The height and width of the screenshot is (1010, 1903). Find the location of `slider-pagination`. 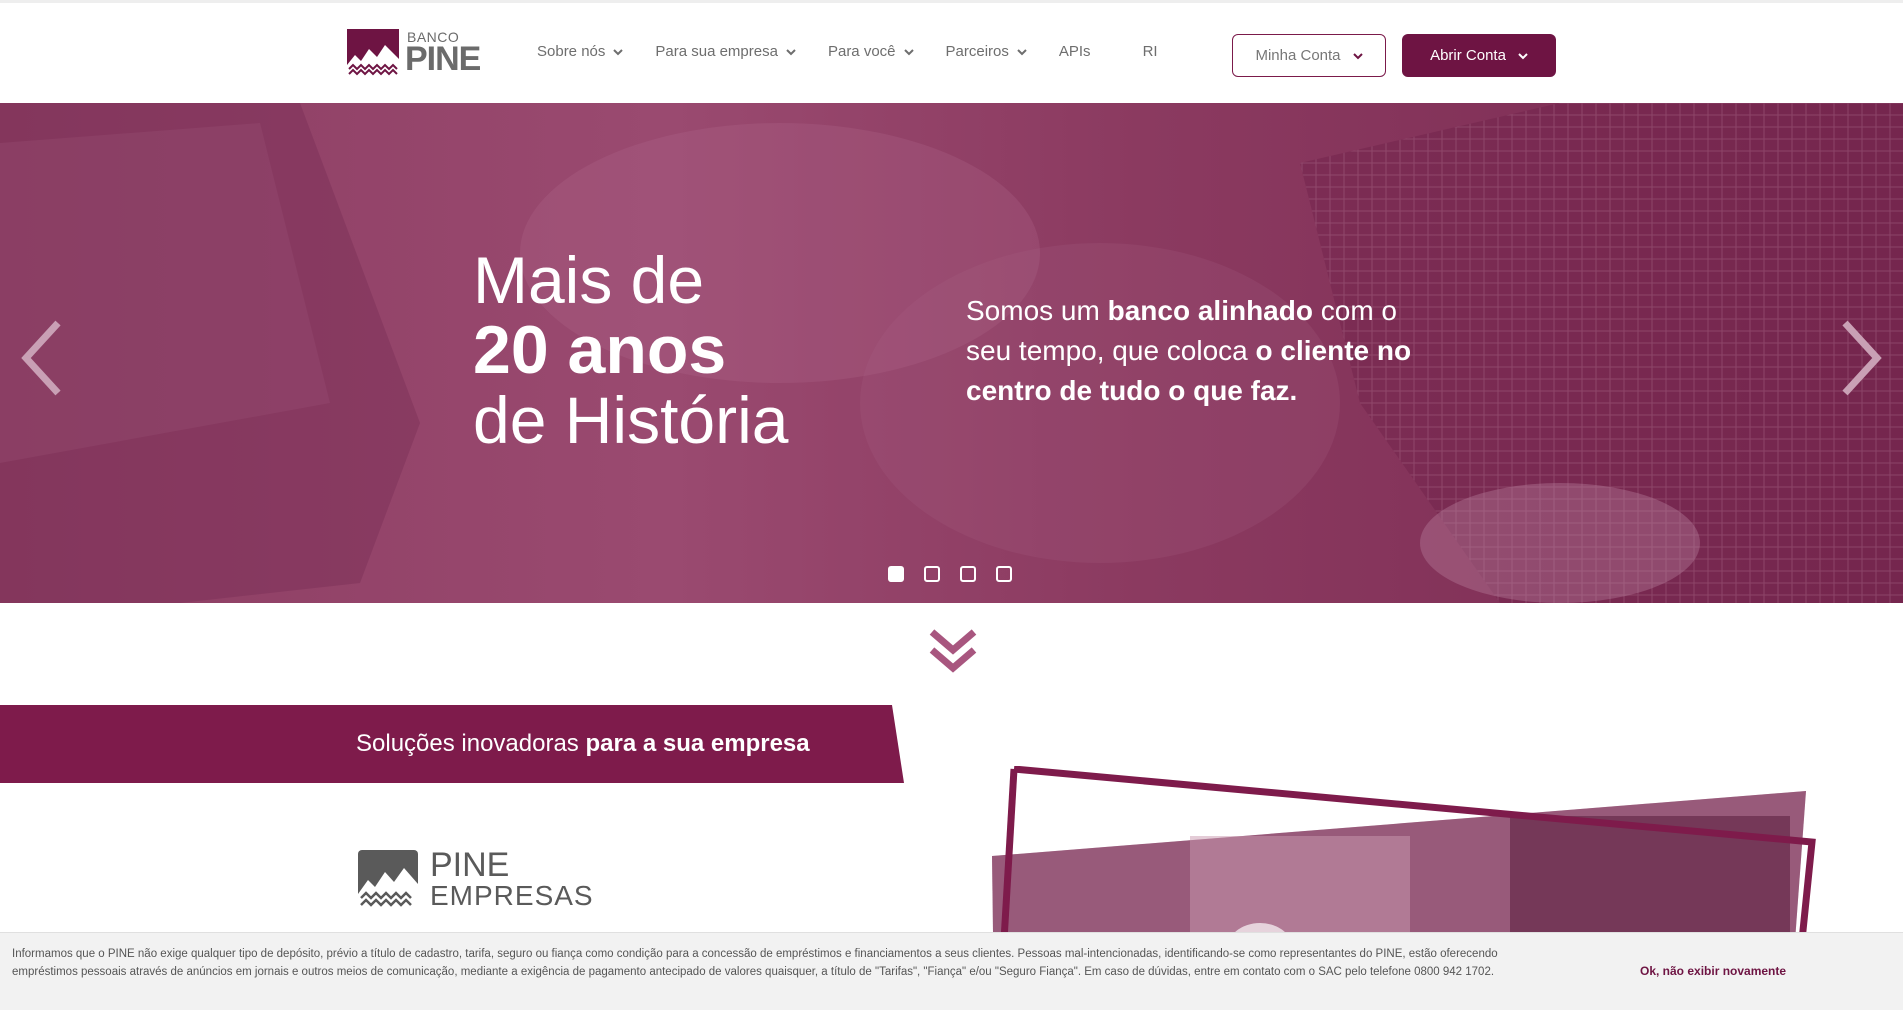

slider-pagination is located at coordinates (960, 574).